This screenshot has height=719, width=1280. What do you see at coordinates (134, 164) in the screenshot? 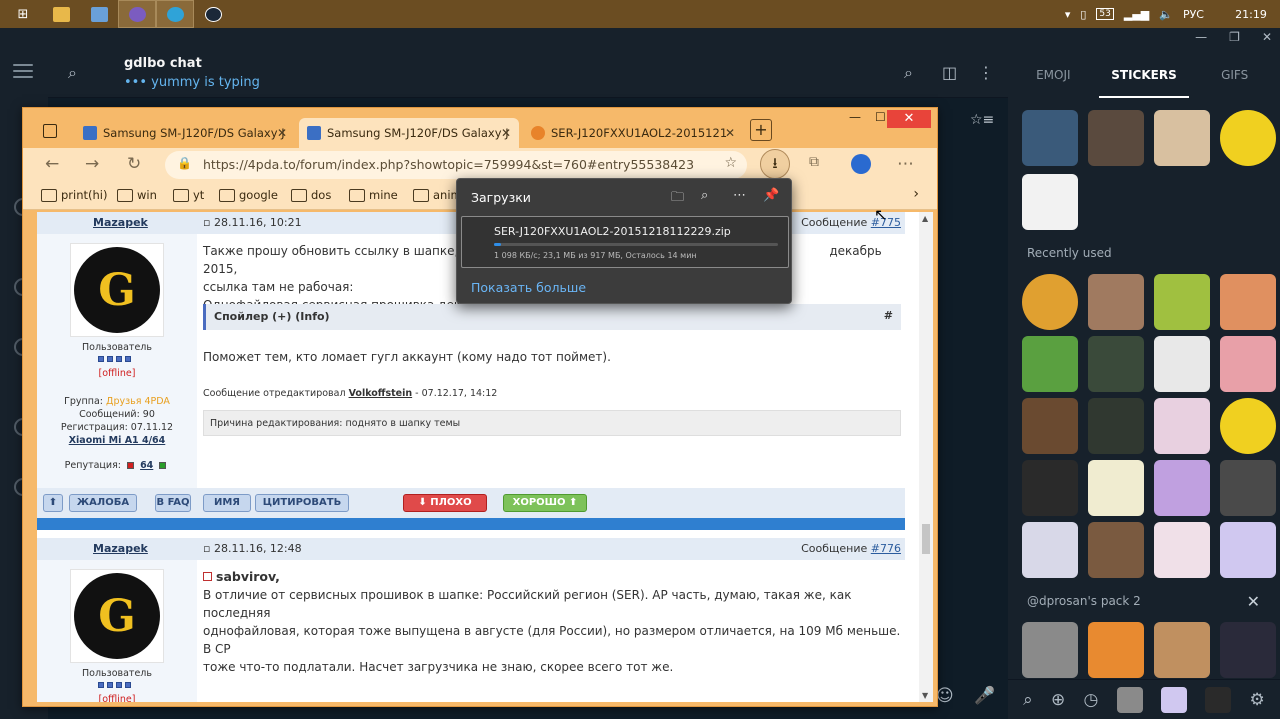
I see `refresh-icon: ↻` at bounding box center [134, 164].